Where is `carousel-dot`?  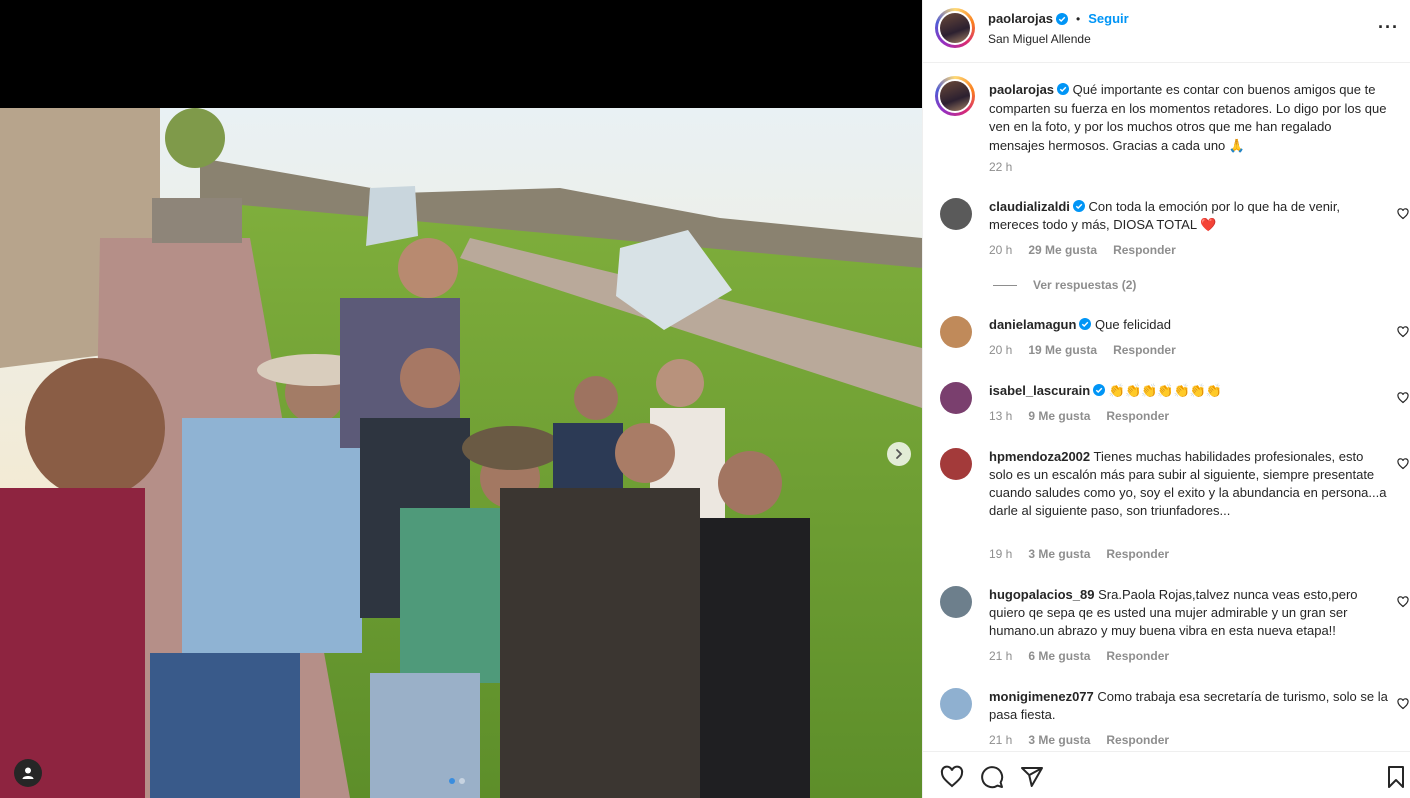 carousel-dot is located at coordinates (462, 781).